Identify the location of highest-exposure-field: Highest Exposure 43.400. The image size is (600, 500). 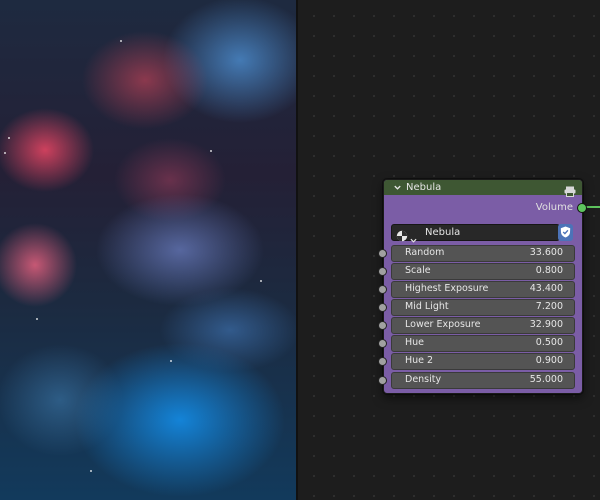
(483, 289).